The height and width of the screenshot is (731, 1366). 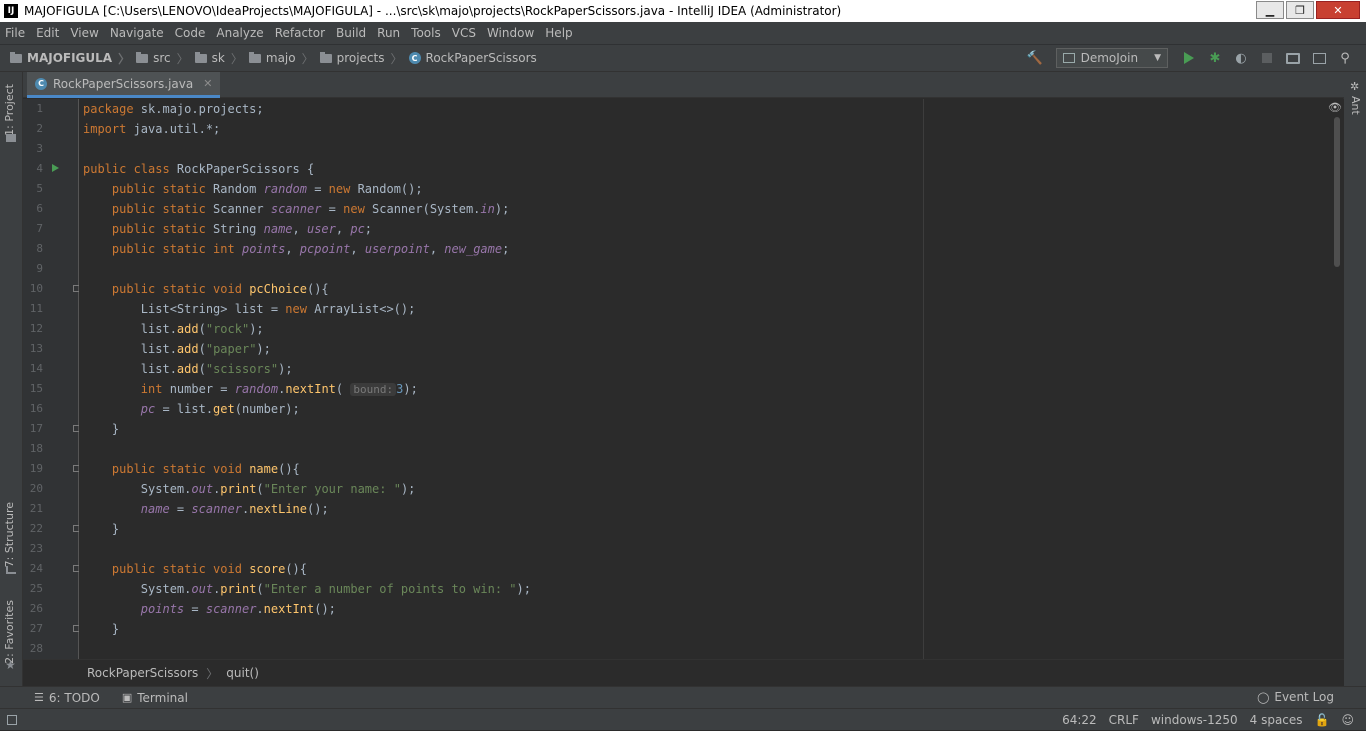 I want to click on file-encoding: windows-1250, so click(x=1194, y=720).